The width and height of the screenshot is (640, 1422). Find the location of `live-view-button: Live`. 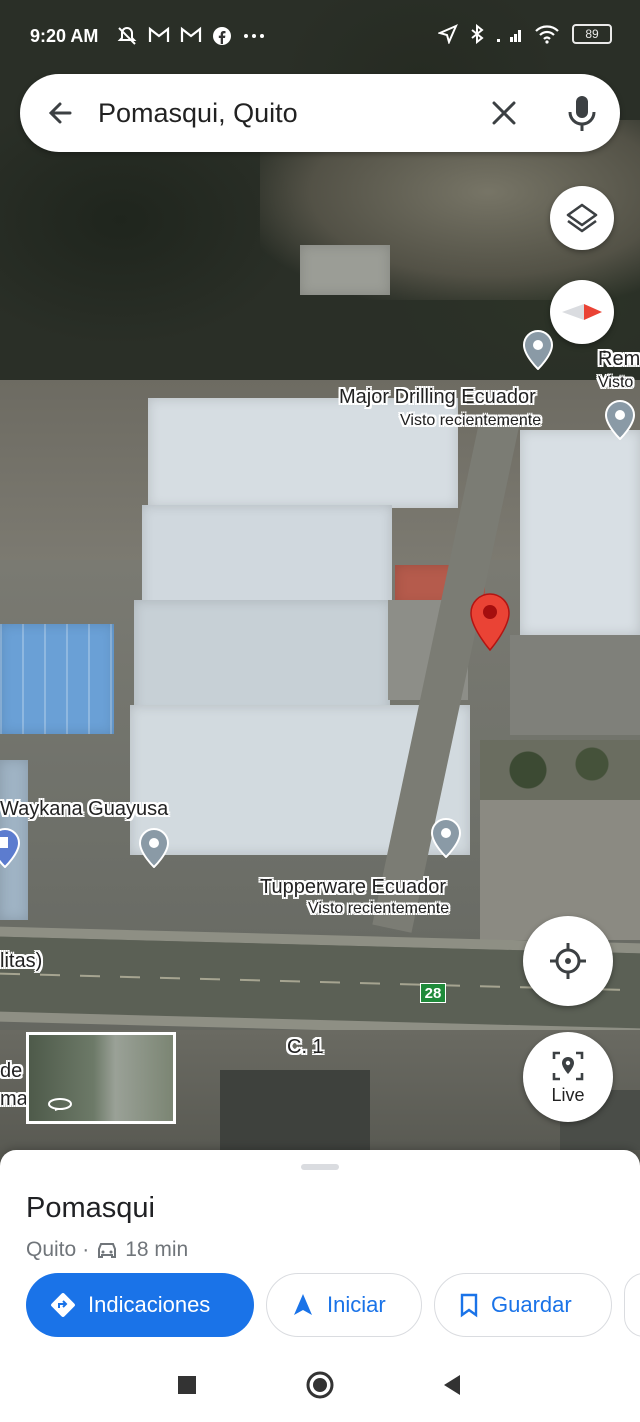

live-view-button: Live is located at coordinates (568, 1077).